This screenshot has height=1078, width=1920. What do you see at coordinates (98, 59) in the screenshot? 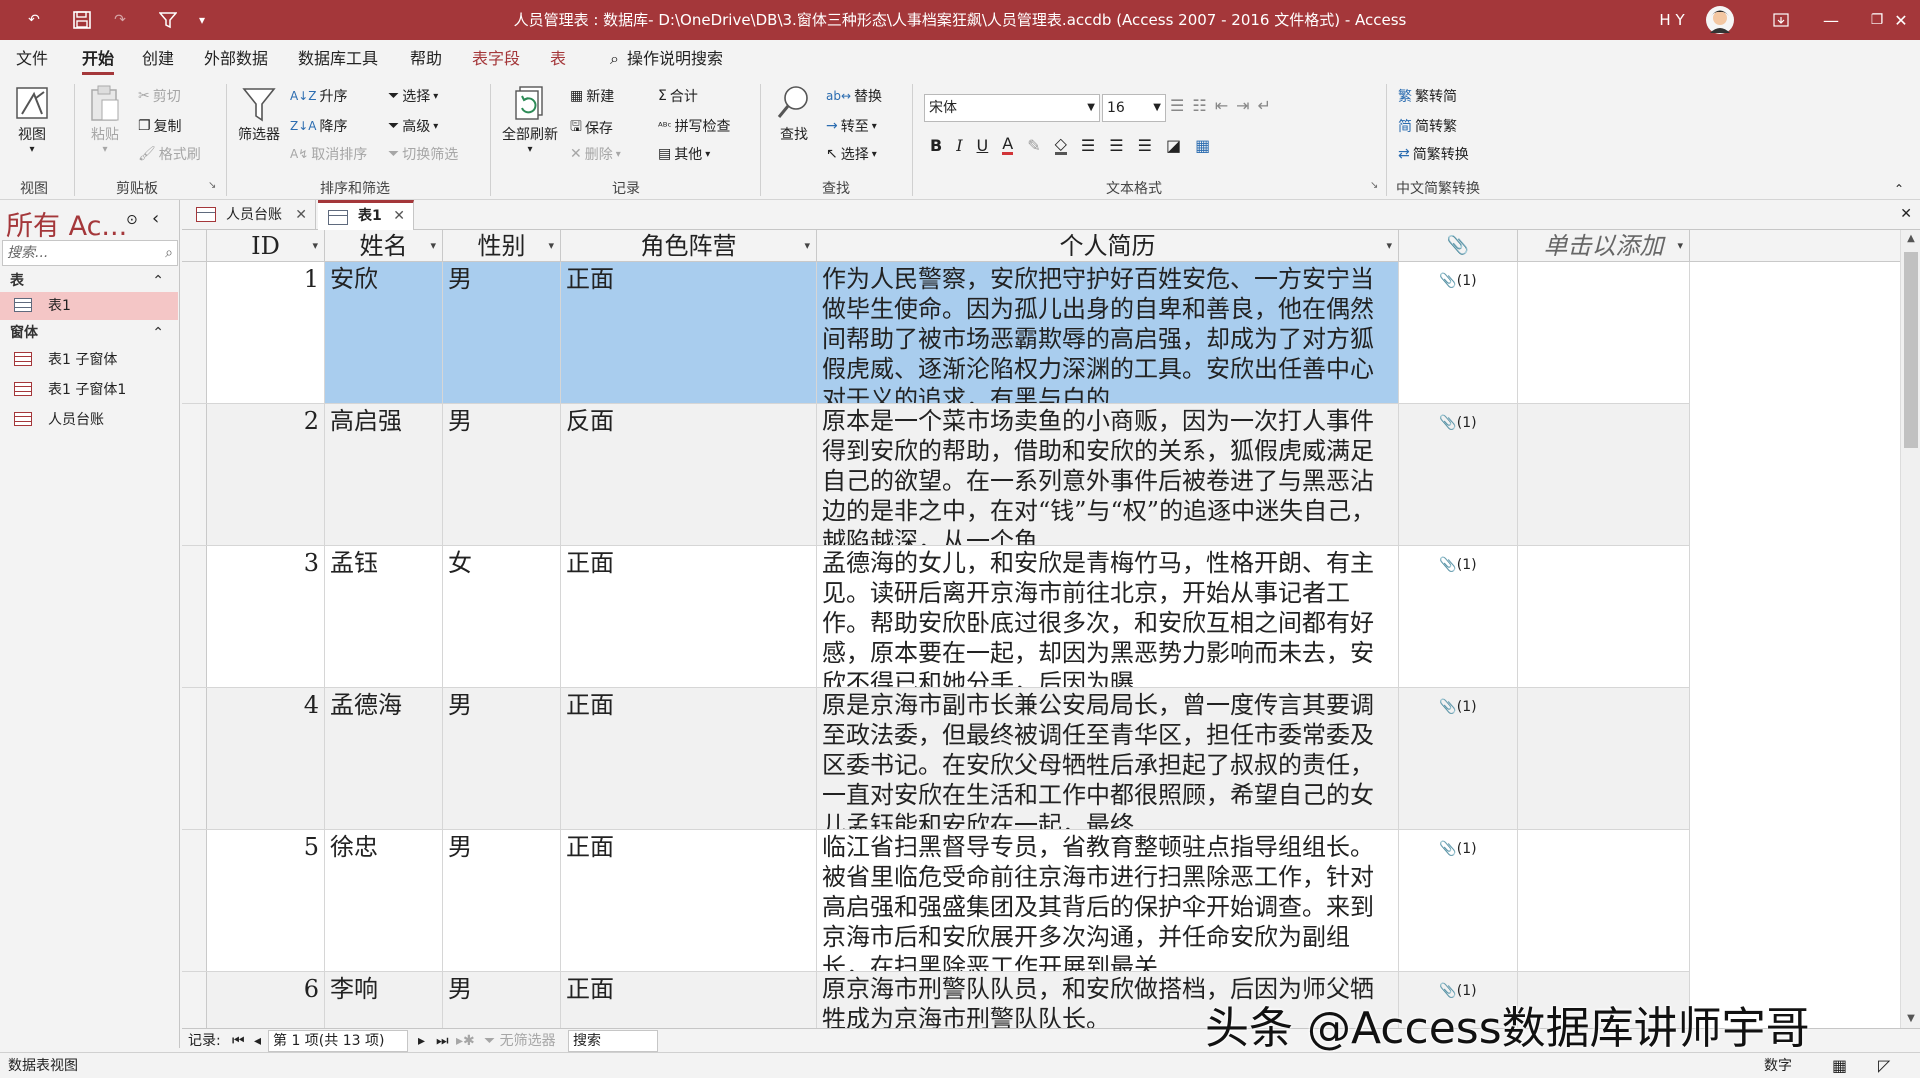
I see `tab-home: 开始` at bounding box center [98, 59].